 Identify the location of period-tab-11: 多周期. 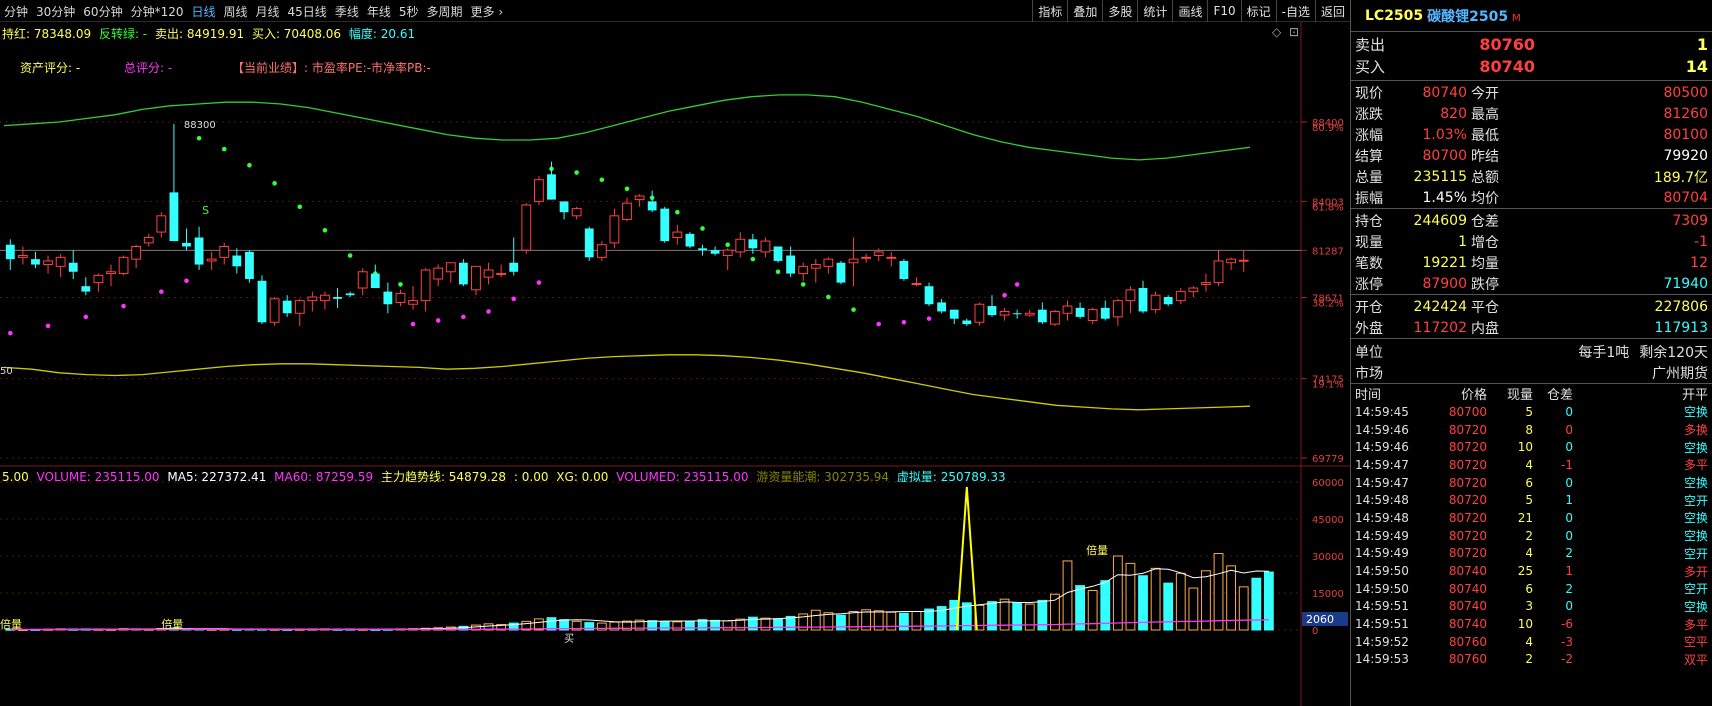
(444, 11).